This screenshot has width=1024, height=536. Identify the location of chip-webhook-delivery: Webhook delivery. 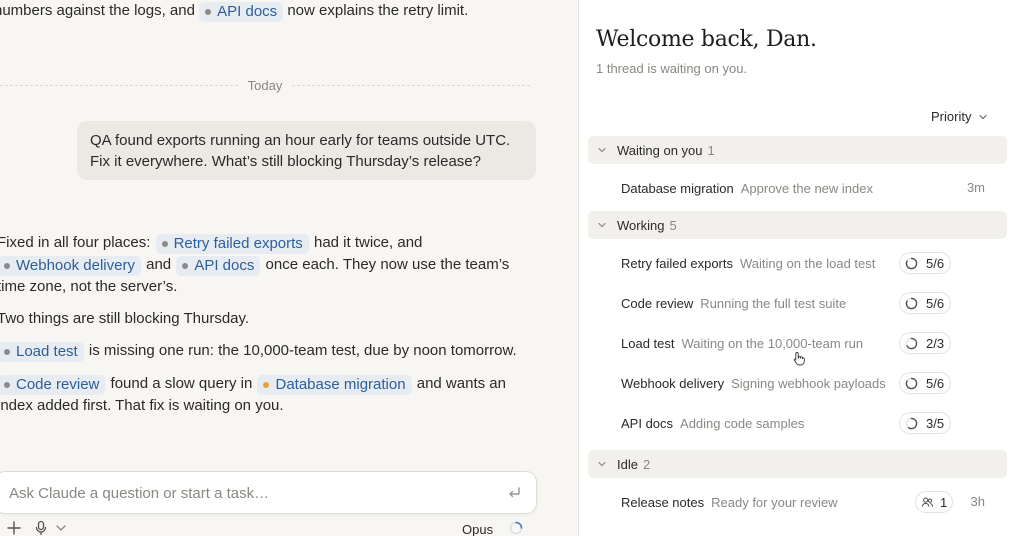
(70, 266).